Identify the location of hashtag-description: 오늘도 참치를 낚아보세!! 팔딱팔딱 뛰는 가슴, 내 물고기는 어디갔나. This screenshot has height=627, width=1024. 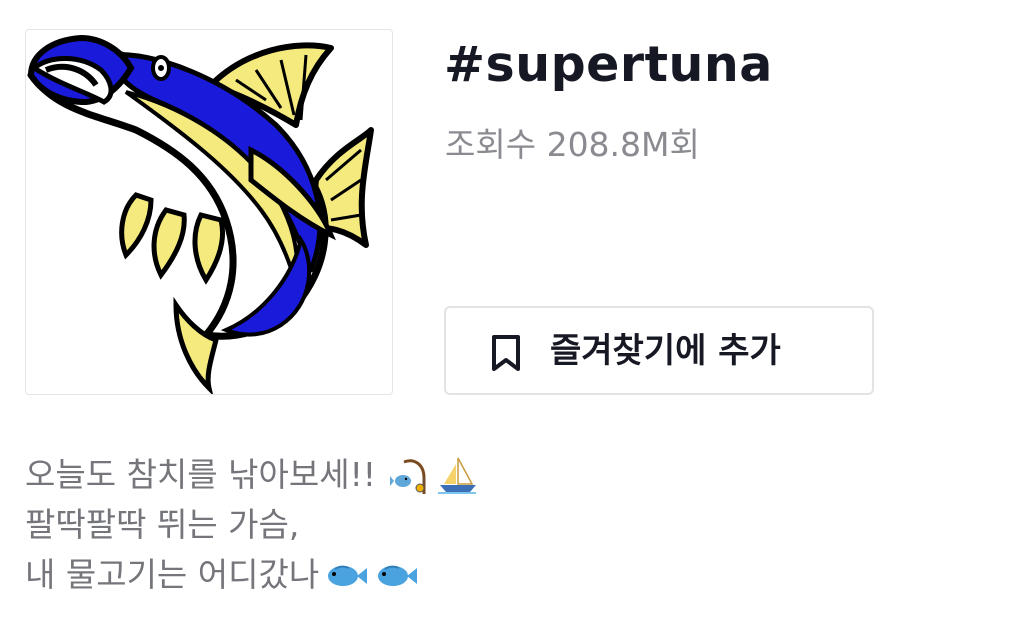
(251, 525).